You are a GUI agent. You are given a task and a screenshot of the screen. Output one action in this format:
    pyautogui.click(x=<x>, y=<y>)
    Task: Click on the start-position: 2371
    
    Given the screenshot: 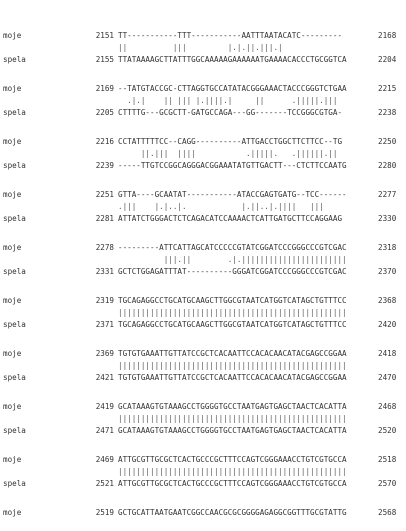 What is the action you would take?
    pyautogui.click(x=104, y=324)
    